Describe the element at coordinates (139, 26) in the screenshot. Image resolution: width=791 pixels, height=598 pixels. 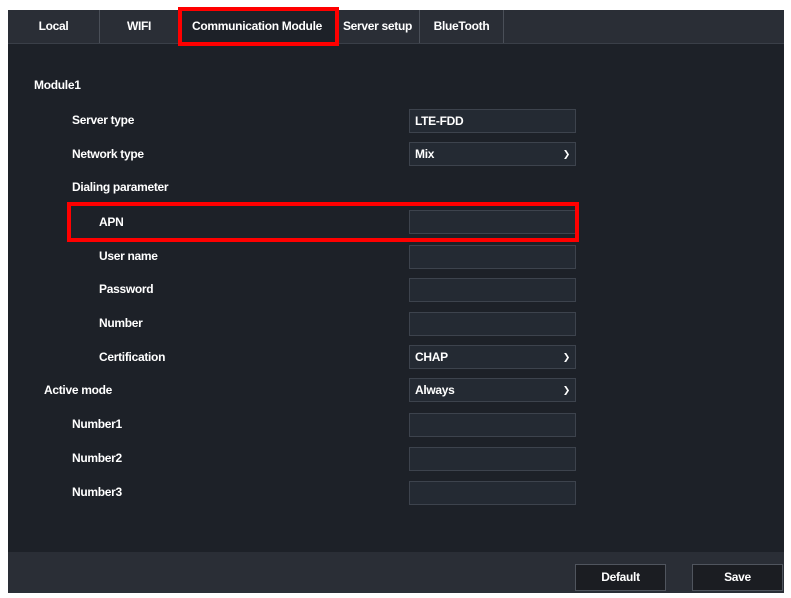
I see `tab-wifi: WIFI` at that location.